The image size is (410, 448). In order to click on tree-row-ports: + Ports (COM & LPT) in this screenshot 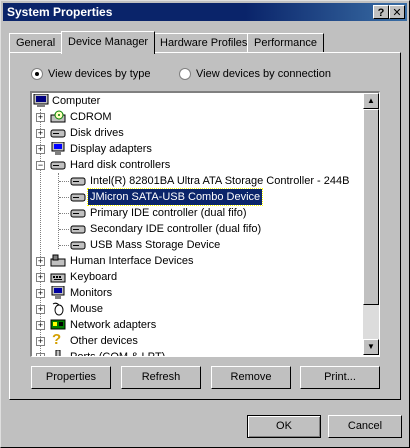, I will do `click(197, 353)`.